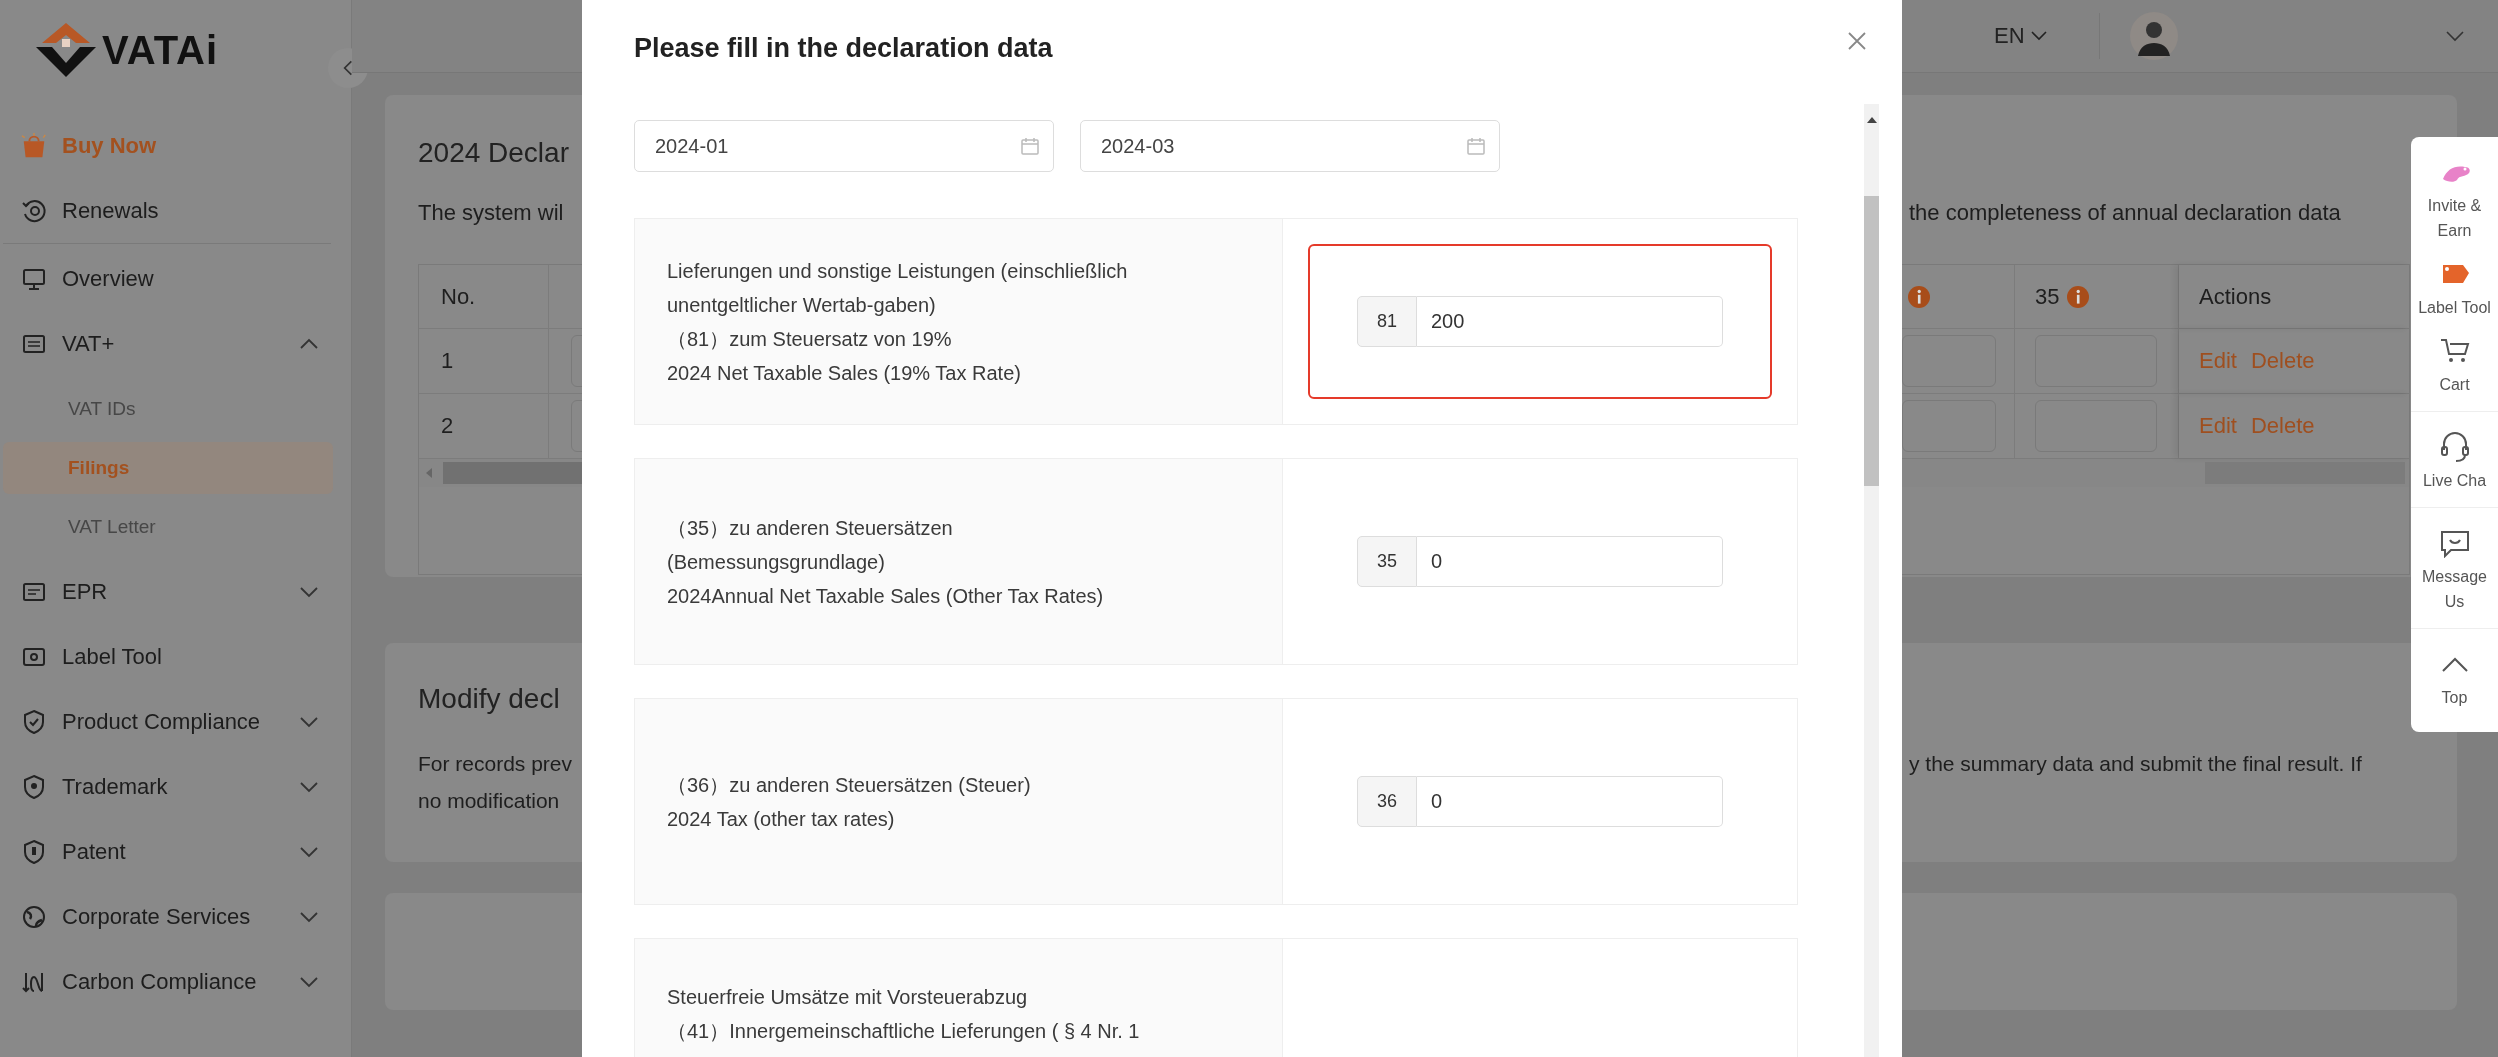  Describe the element at coordinates (2454, 206) in the screenshot. I see `toolbar-item: Invite & Earn` at that location.